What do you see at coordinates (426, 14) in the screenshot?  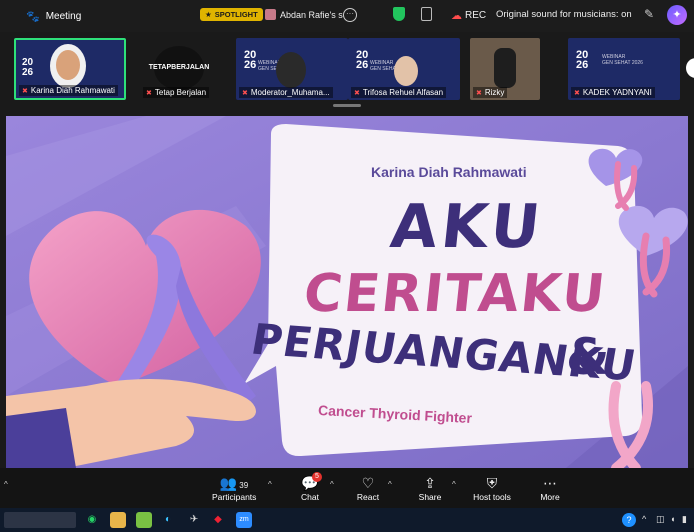 I see `document-icon` at bounding box center [426, 14].